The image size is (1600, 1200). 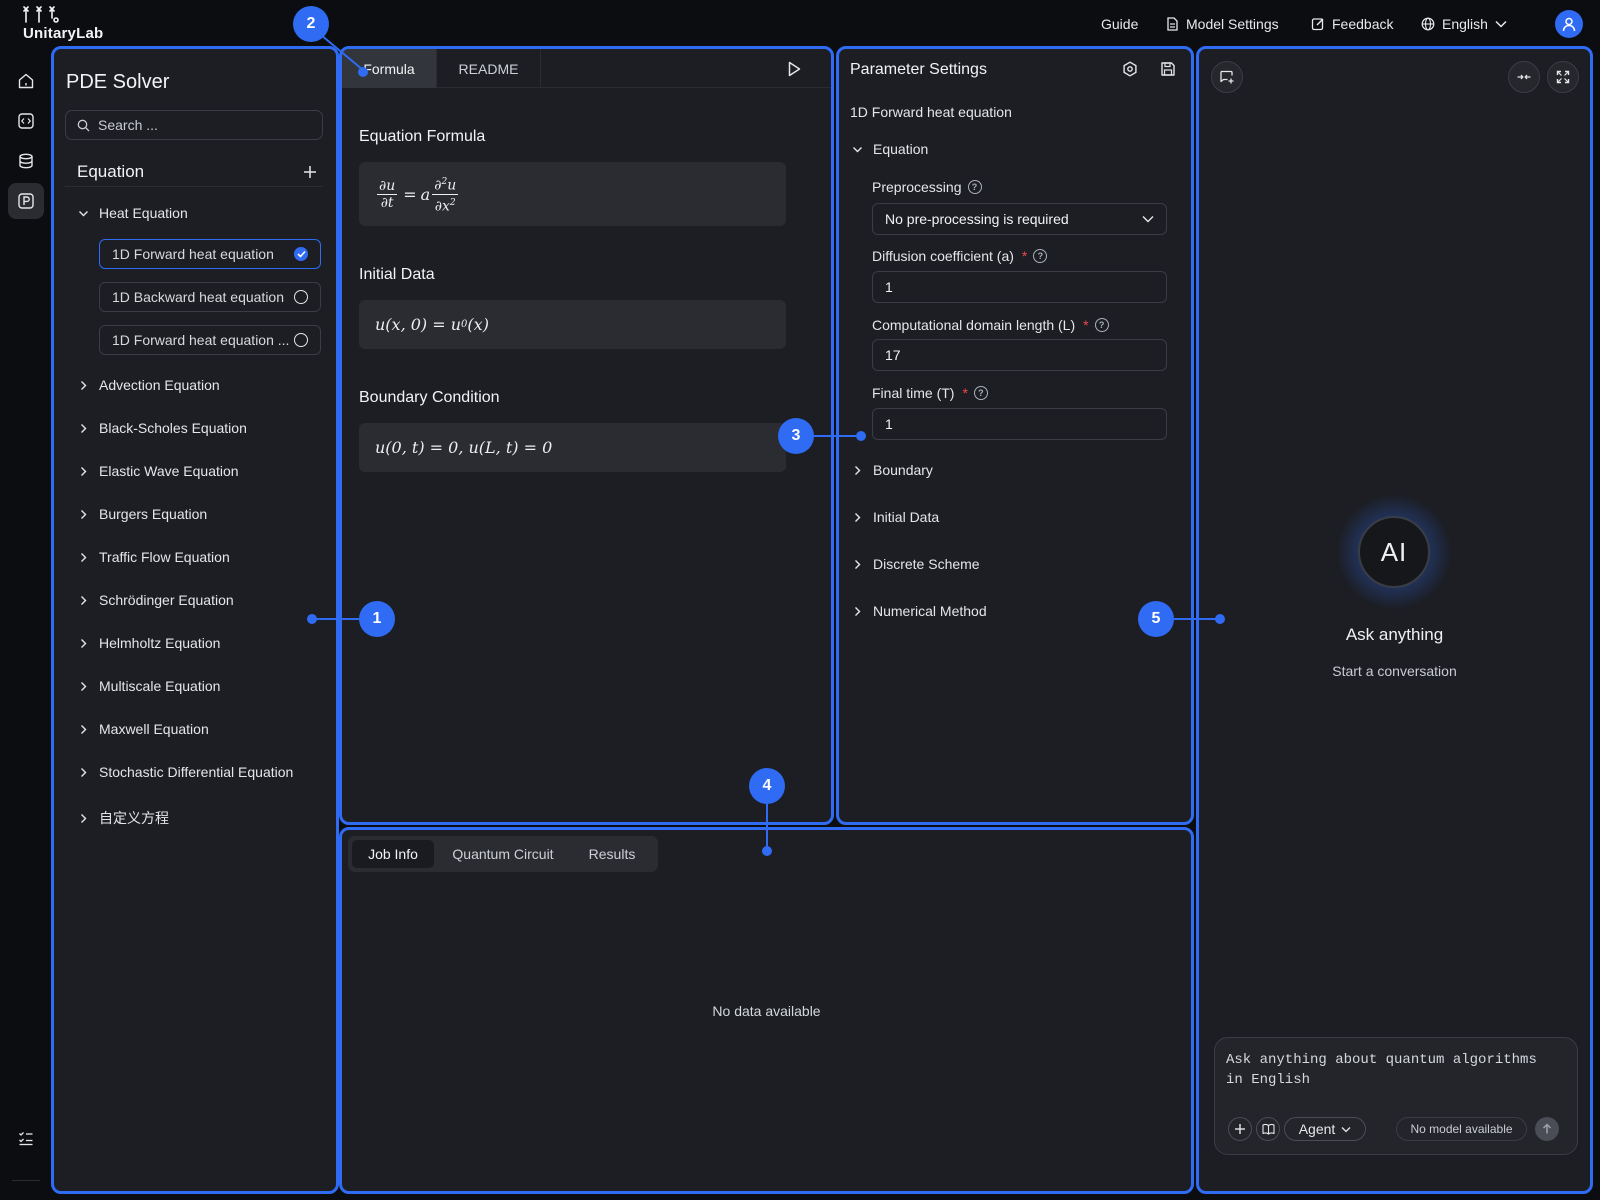 I want to click on language-selector: English, so click(x=1464, y=24).